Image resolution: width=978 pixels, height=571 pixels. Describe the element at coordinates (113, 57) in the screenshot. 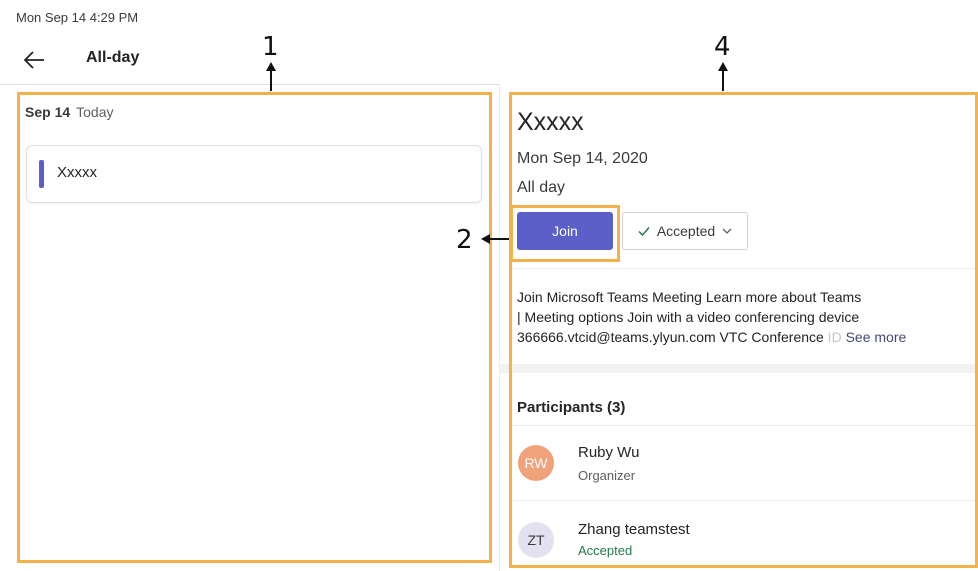

I see `page-title: All-day` at that location.